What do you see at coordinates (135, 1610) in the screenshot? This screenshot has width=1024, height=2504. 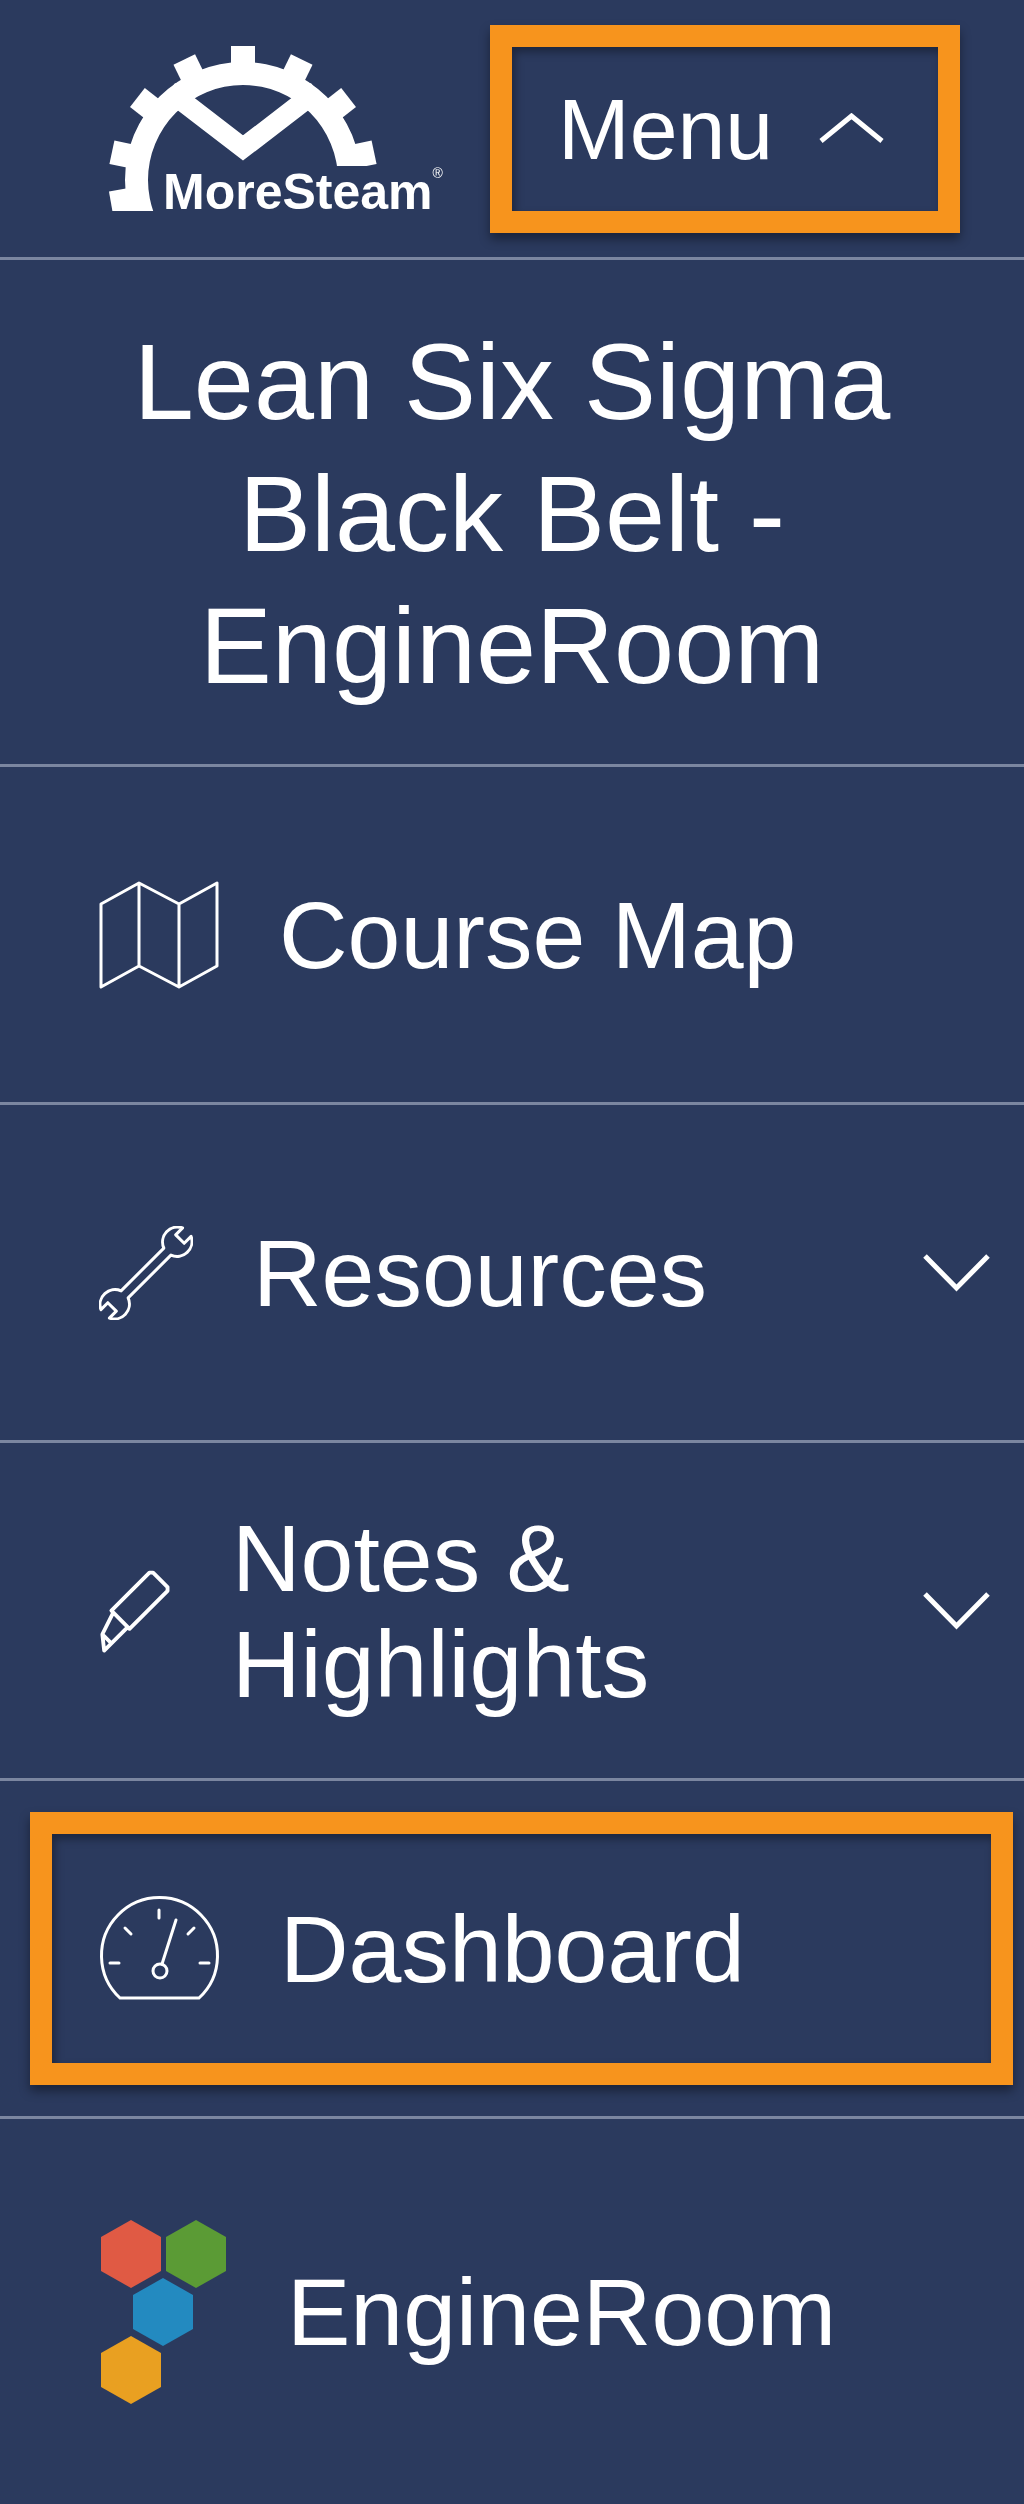 I see `highlighter-icon` at bounding box center [135, 1610].